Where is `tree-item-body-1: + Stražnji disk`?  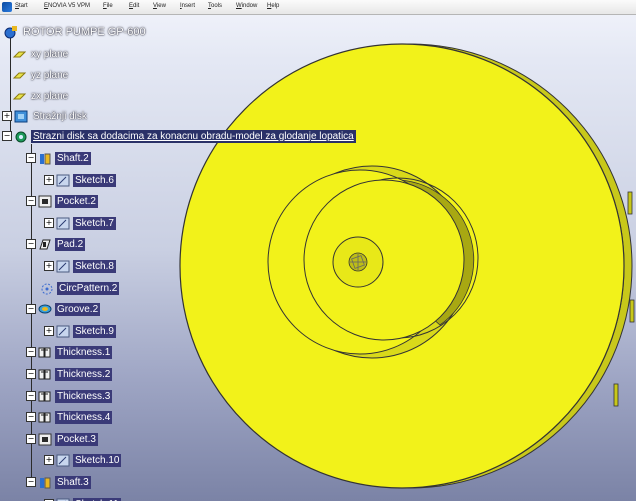 tree-item-body-1: + Stražnji disk is located at coordinates (45, 116).